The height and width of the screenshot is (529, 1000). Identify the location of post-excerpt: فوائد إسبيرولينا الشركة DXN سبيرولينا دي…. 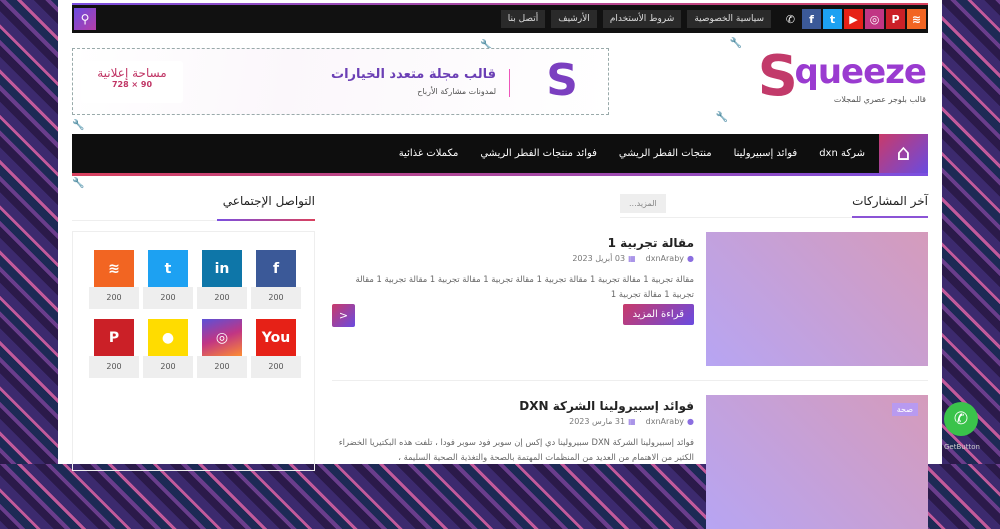
(516, 449).